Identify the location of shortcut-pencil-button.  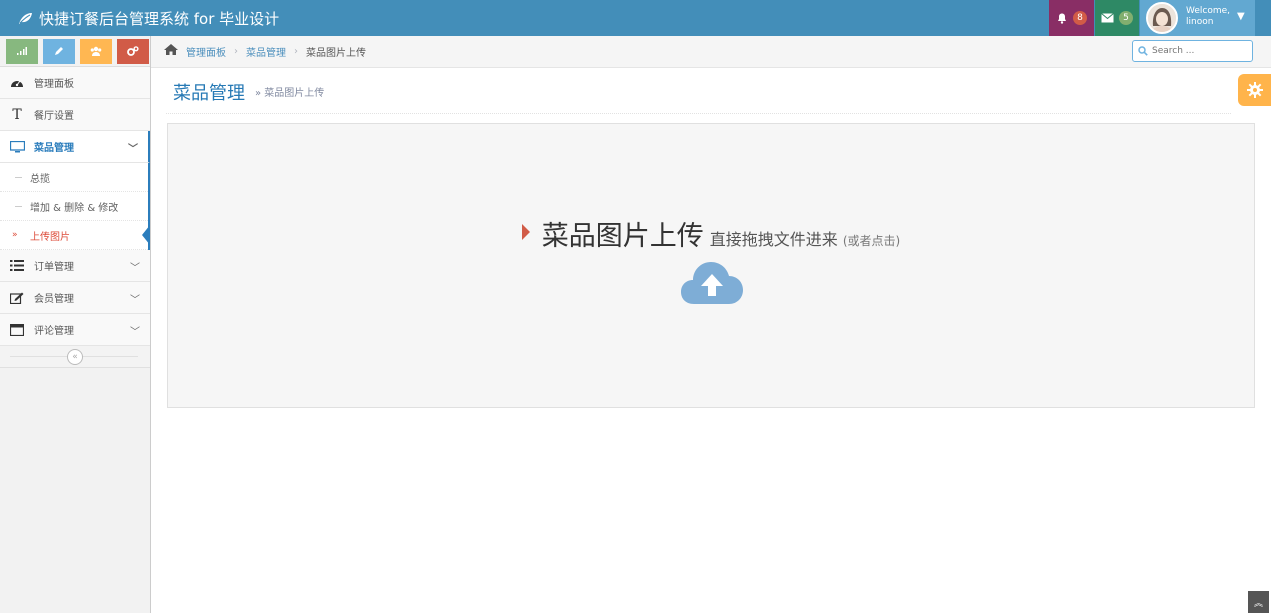
(59, 51).